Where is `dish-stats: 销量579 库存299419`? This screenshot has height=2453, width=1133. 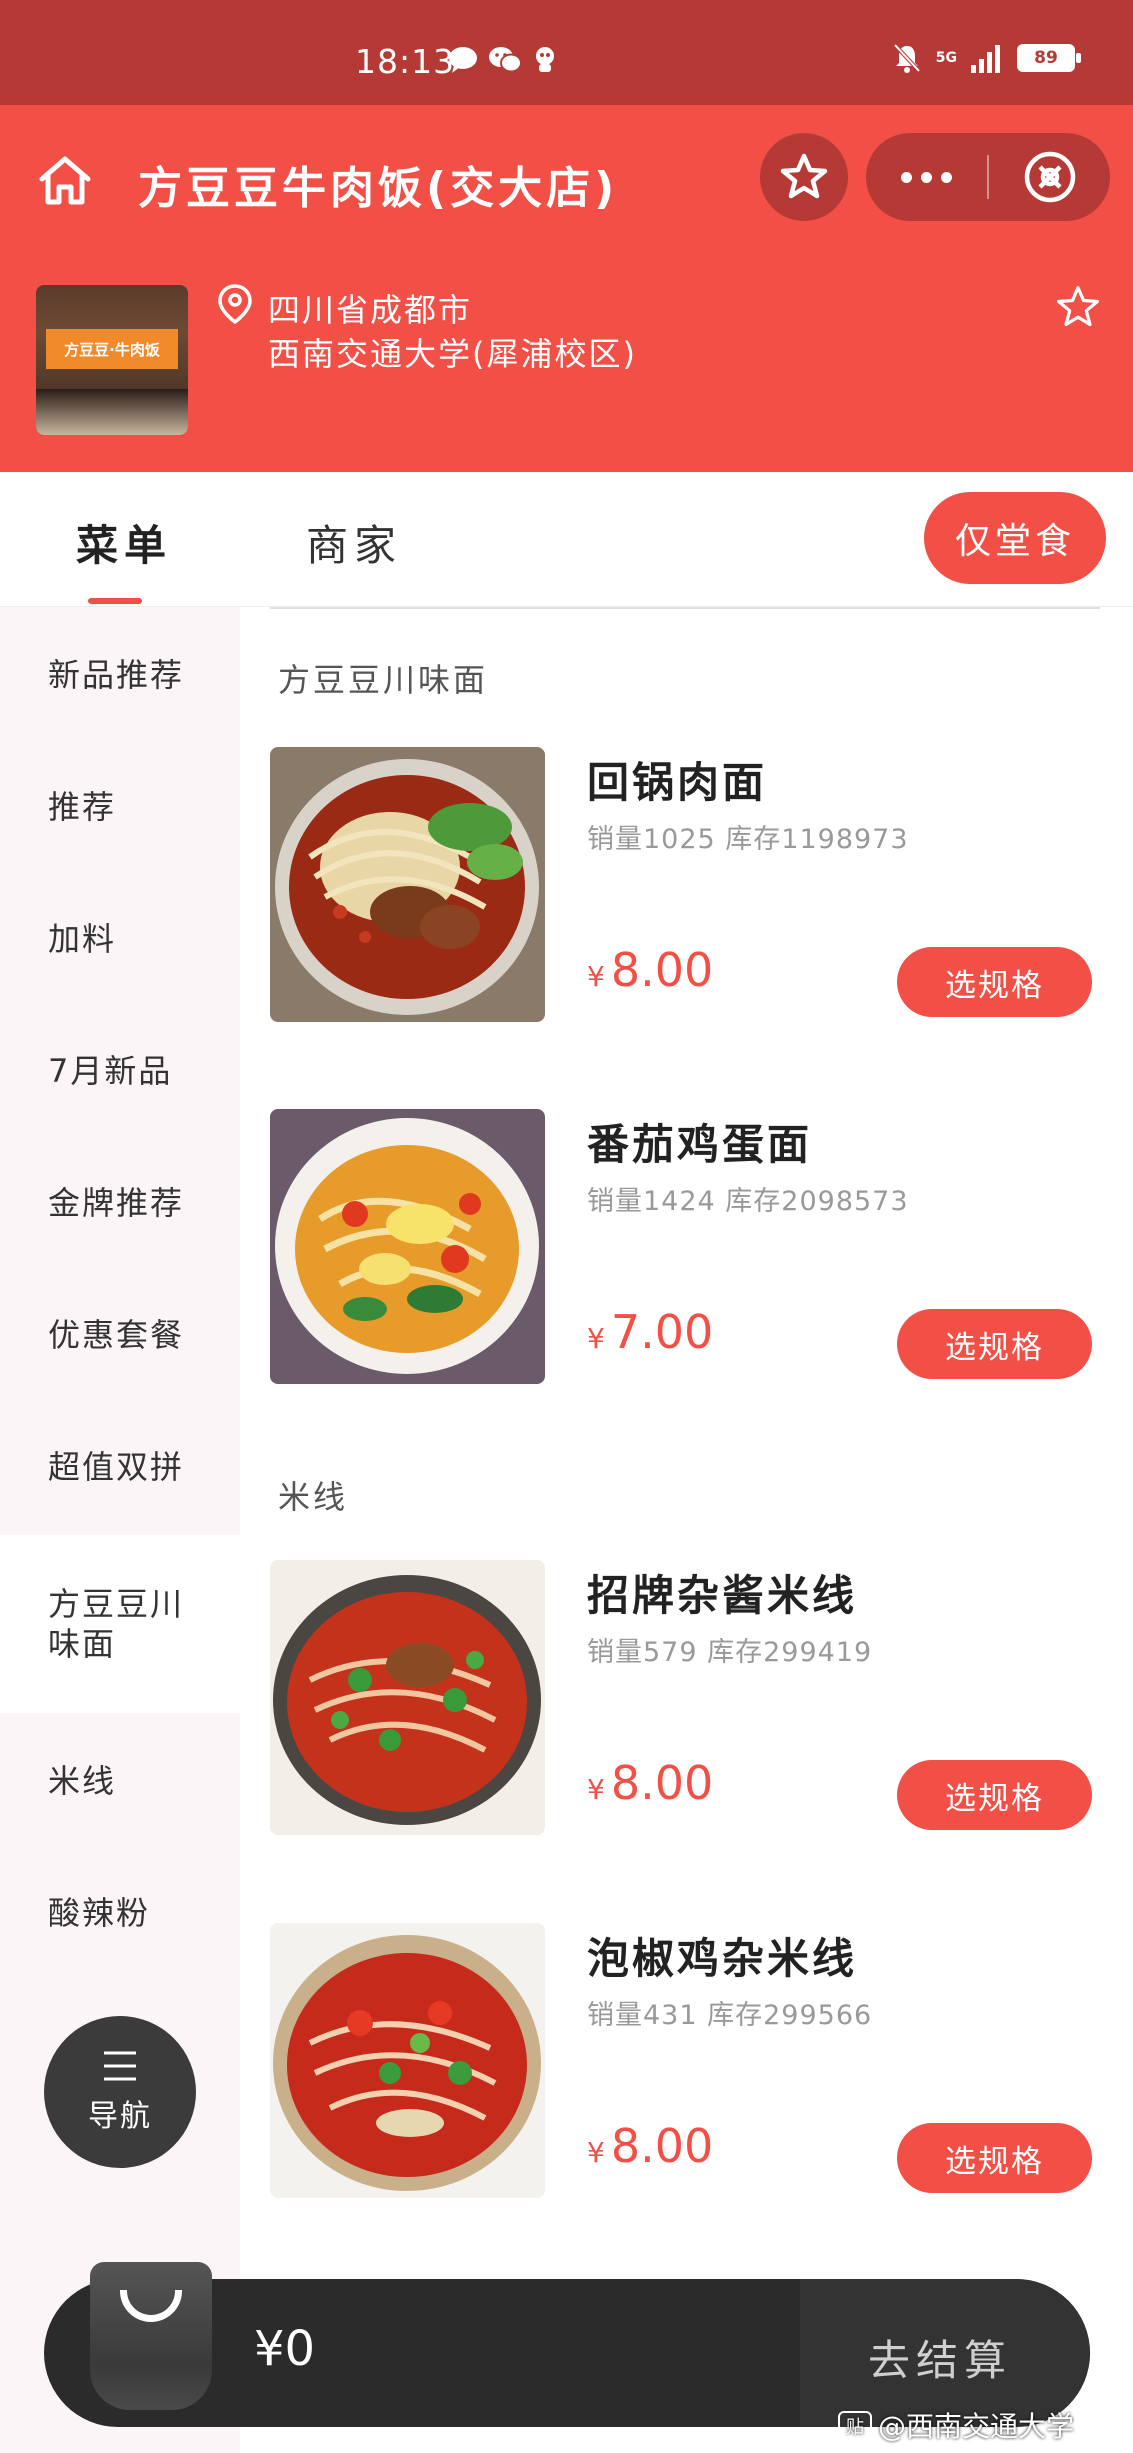
dish-stats: 销量579 库存299419 is located at coordinates (730, 1652).